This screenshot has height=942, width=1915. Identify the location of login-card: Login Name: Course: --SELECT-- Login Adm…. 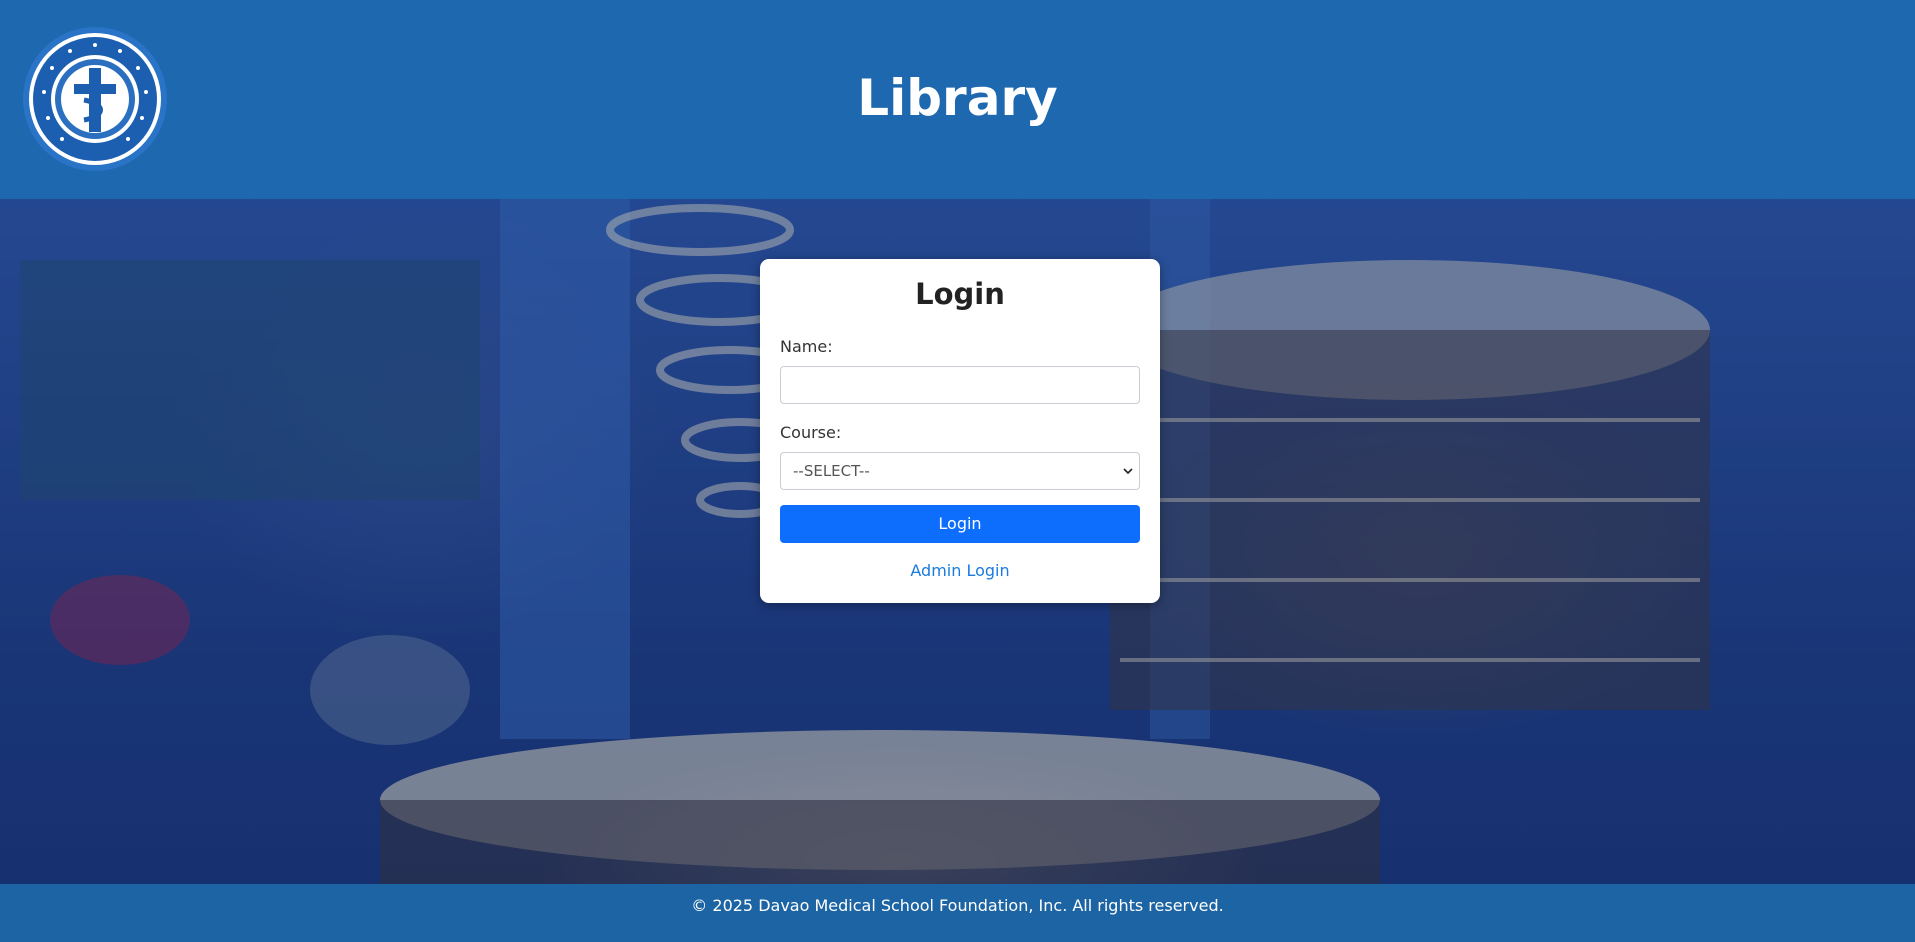
(960, 431).